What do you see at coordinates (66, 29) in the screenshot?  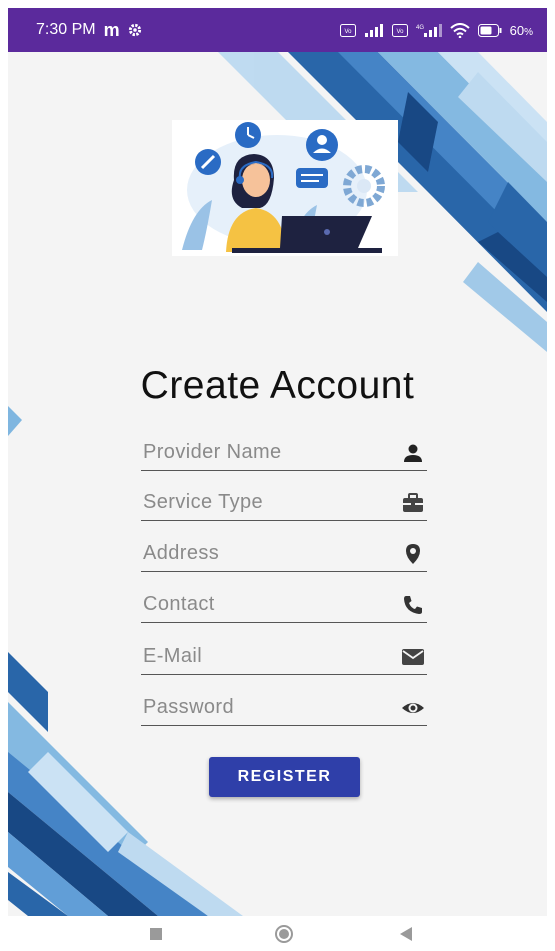 I see `status-time: 7:30 PM` at bounding box center [66, 29].